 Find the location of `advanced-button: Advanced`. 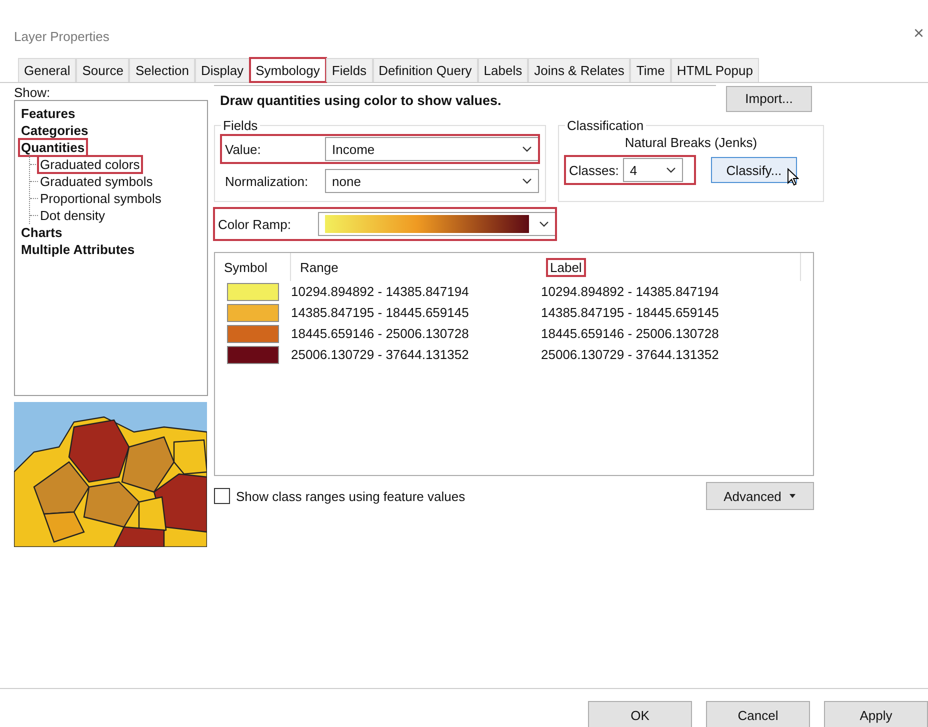

advanced-button: Advanced is located at coordinates (760, 496).